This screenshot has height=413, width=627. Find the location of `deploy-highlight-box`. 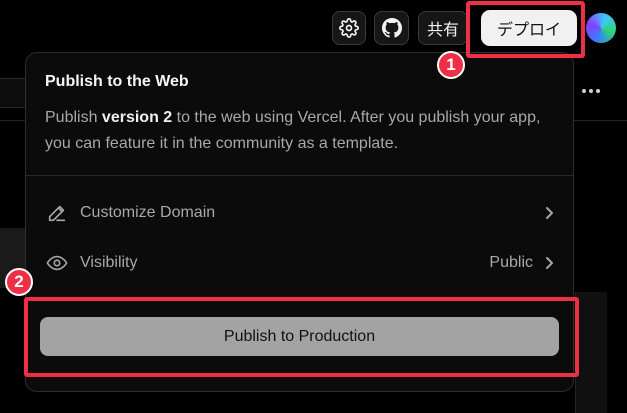

deploy-highlight-box is located at coordinates (525, 29).